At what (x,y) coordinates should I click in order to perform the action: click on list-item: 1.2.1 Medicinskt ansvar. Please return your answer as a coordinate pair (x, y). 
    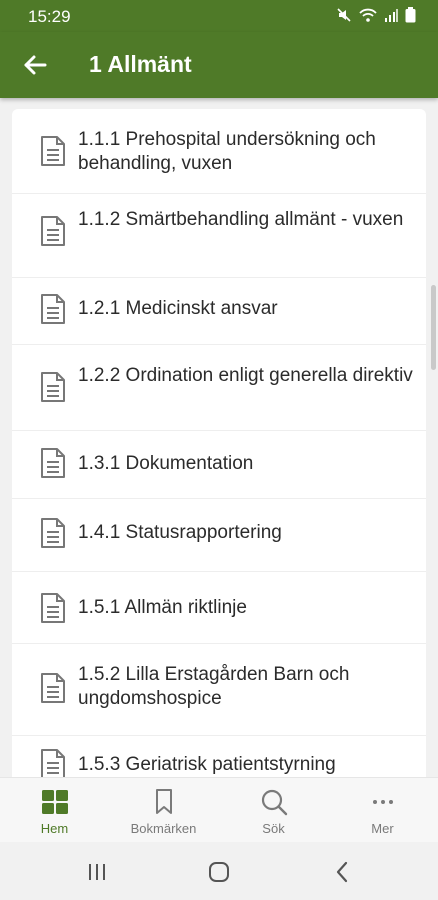
    Looking at the image, I should click on (219, 311).